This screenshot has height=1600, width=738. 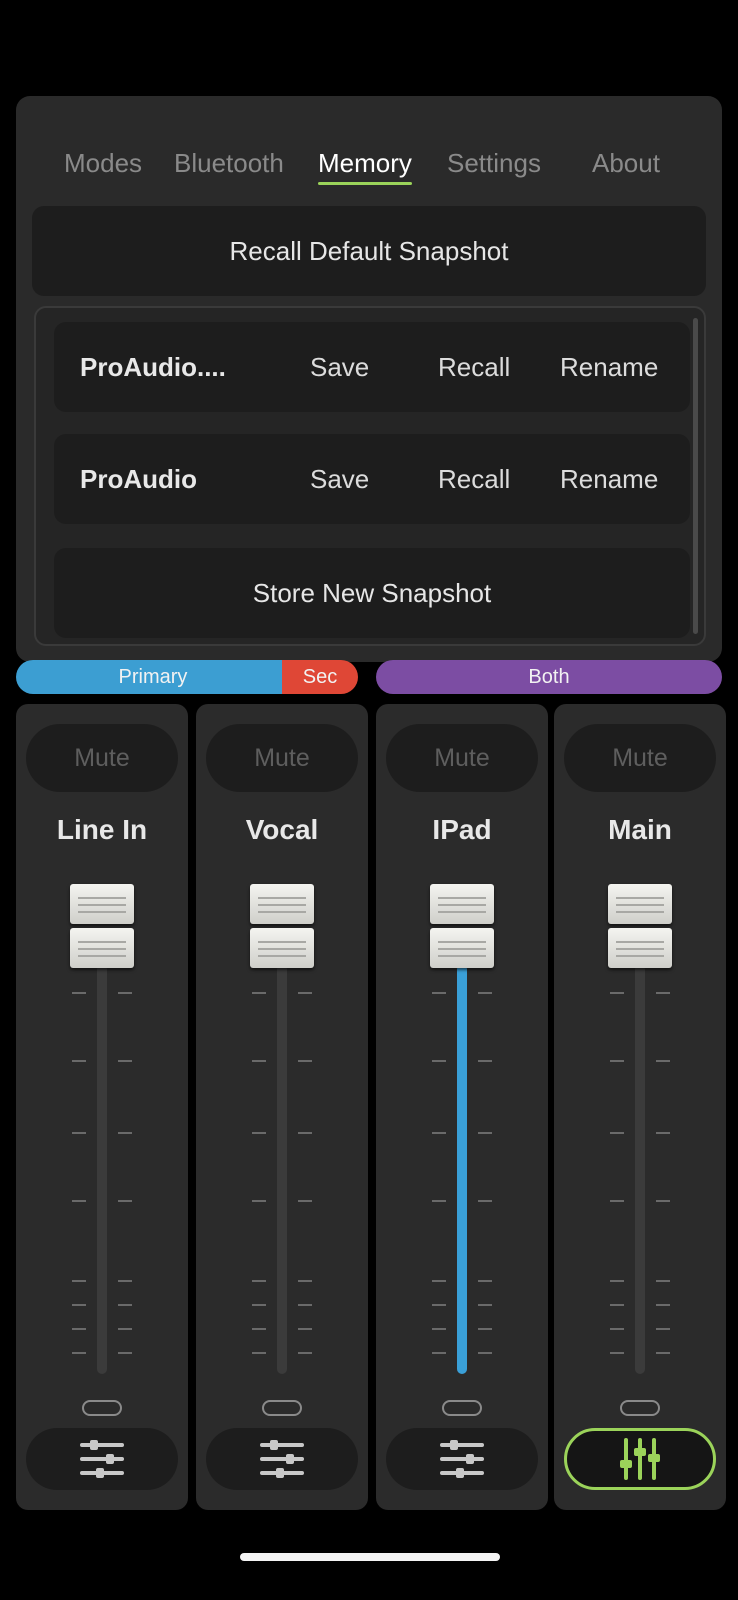 I want to click on both-route-bar: Both, so click(x=549, y=677).